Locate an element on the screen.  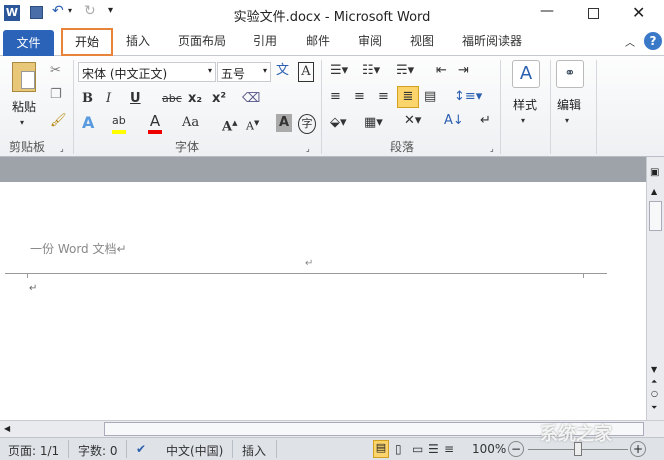
zoom-in-icon: + is located at coordinates (638, 449).